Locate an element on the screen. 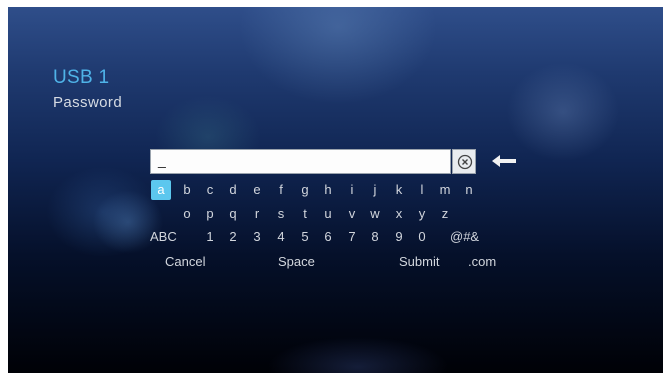 This screenshot has height=381, width=671. key-y: y is located at coordinates (422, 214).